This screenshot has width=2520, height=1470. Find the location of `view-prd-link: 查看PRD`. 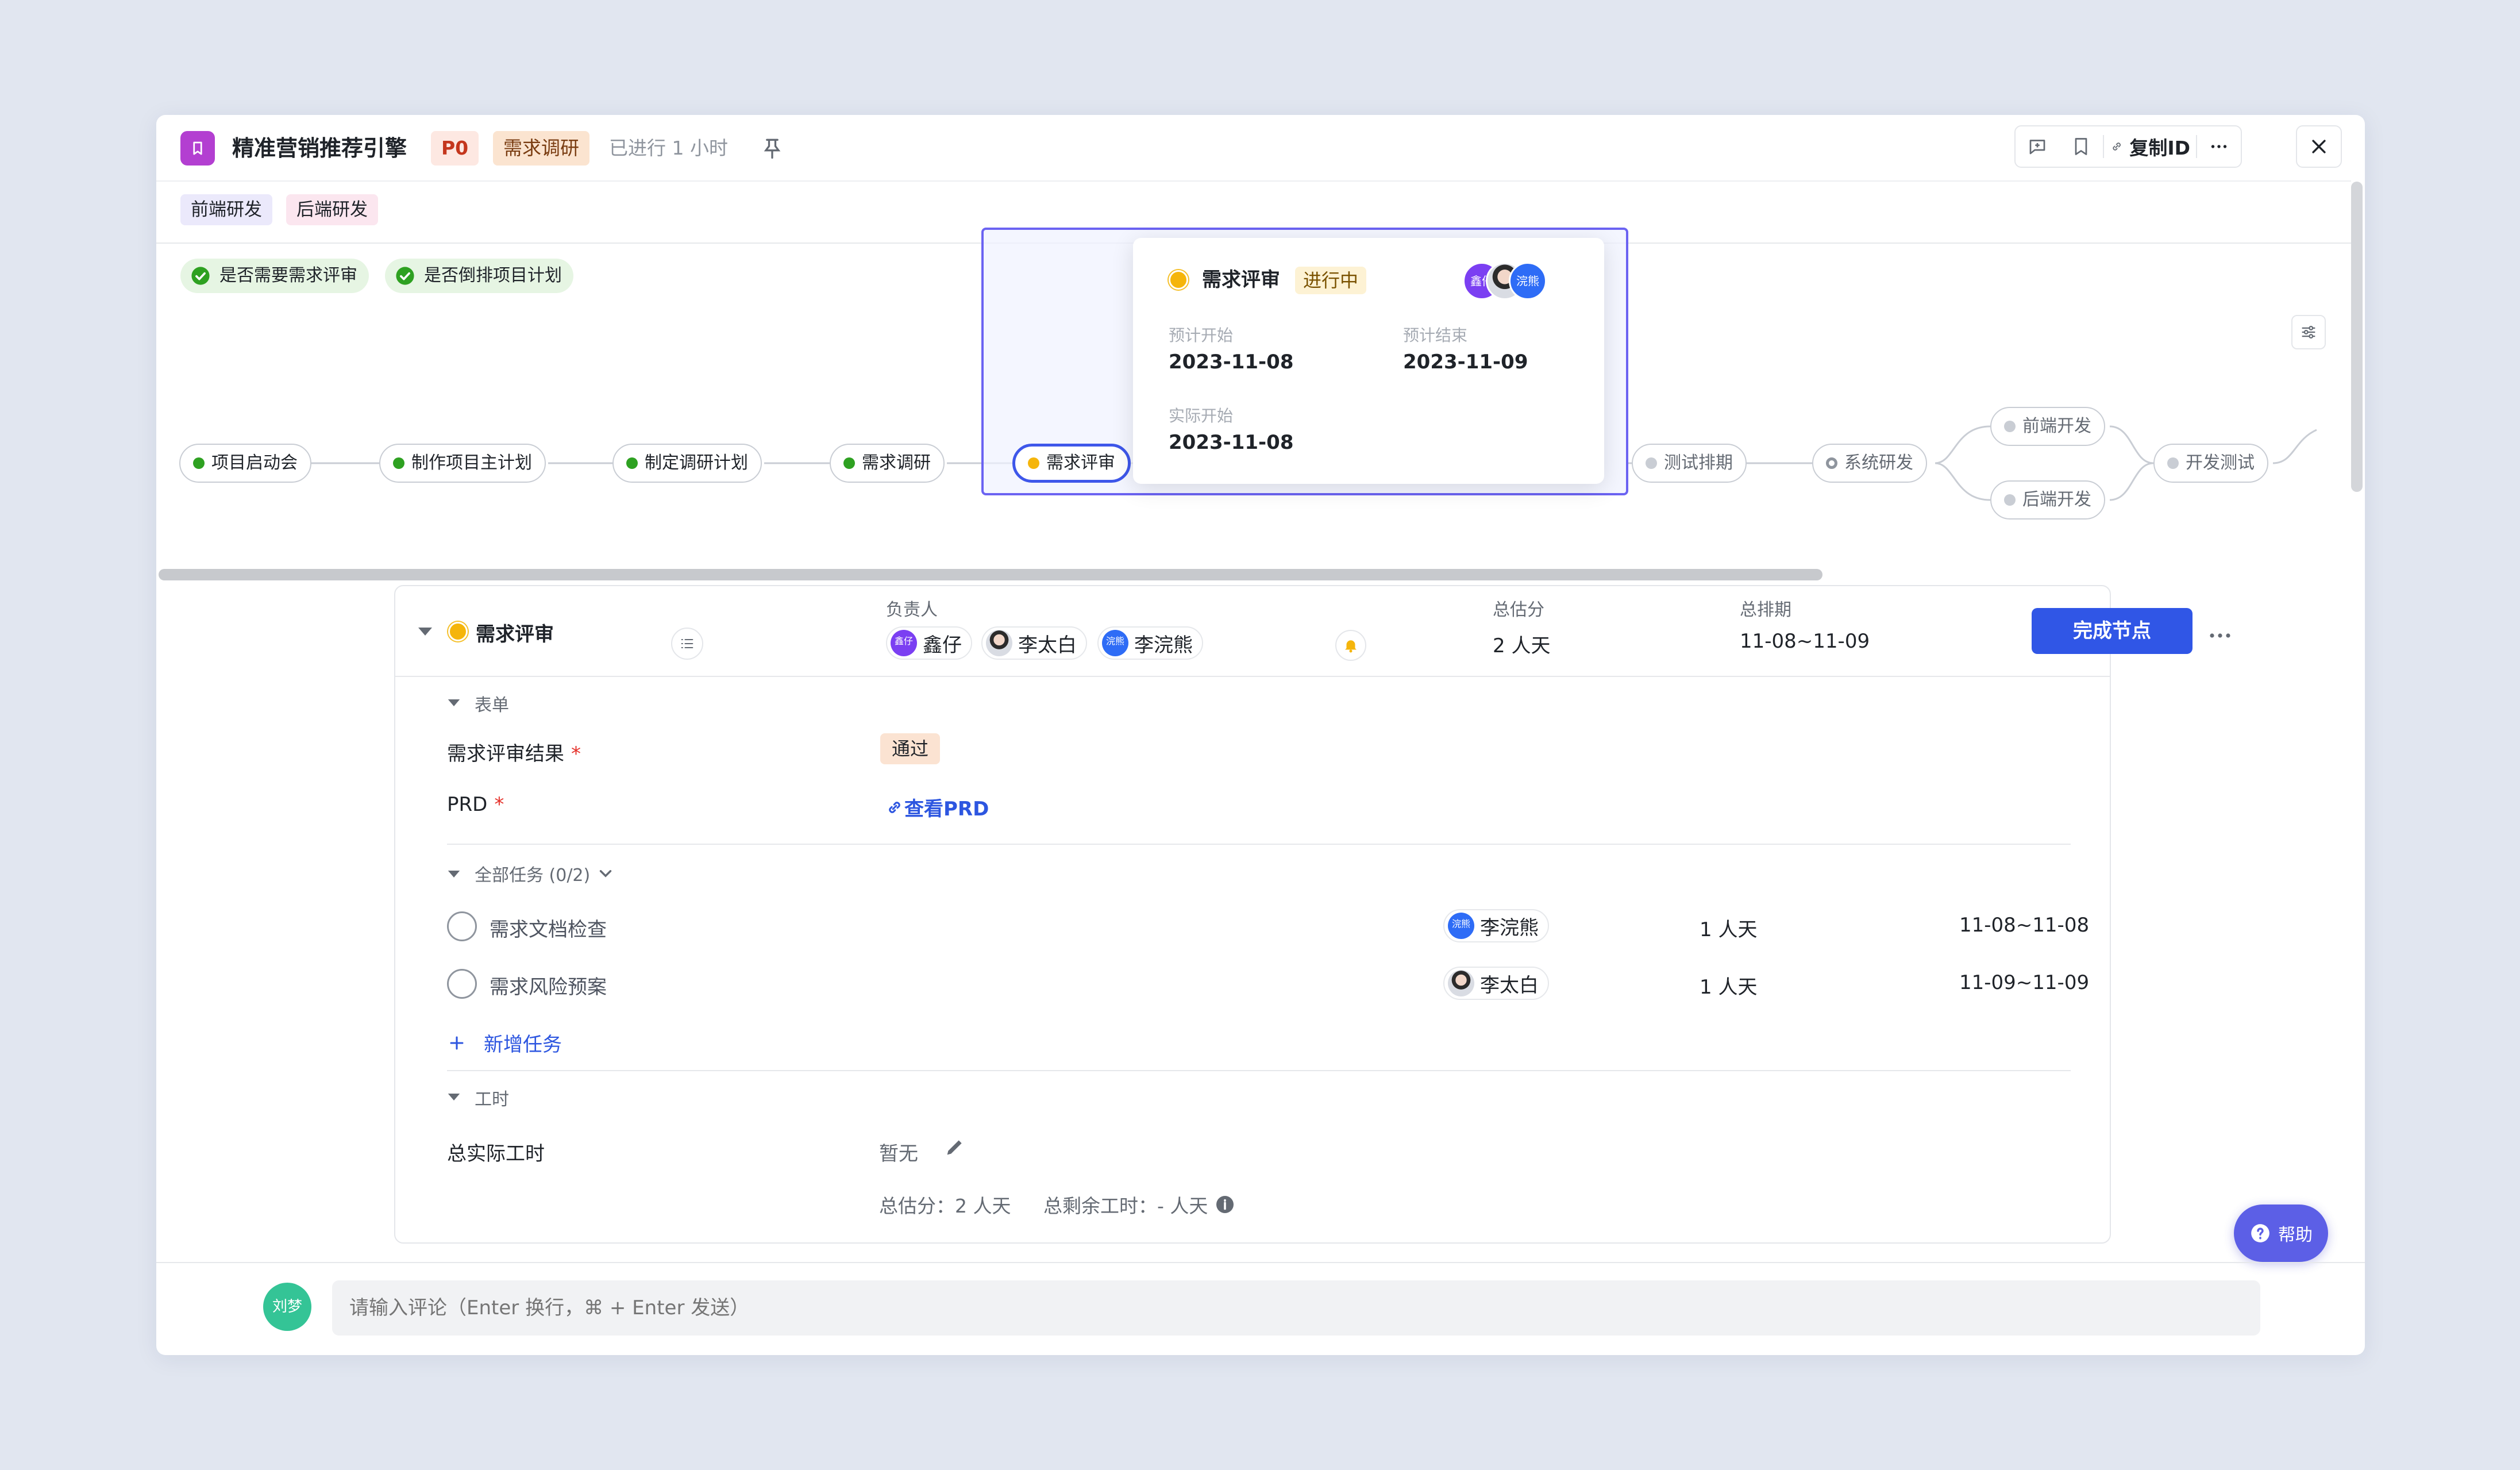

view-prd-link: 查看PRD is located at coordinates (937, 807).